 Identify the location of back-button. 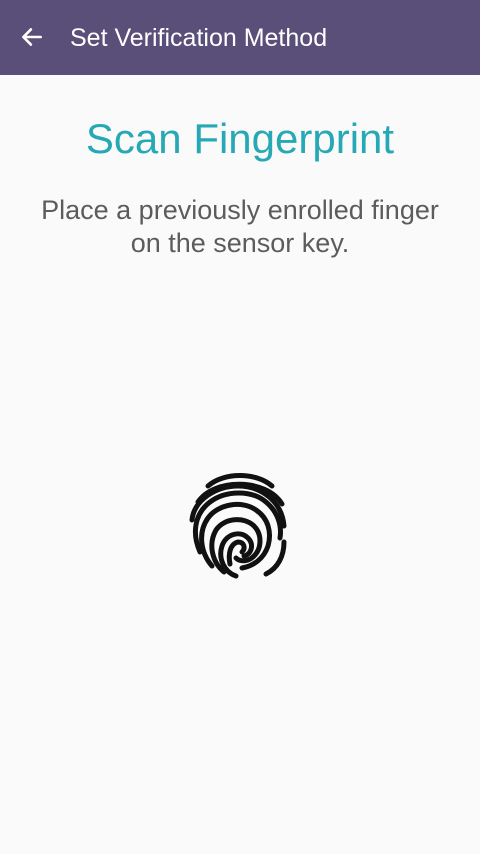
(32, 37).